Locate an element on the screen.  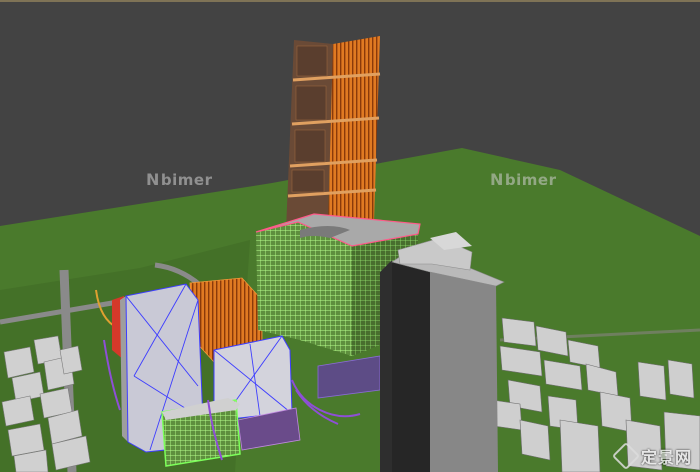
grey-tower-front-face is located at coordinates (464, 372).